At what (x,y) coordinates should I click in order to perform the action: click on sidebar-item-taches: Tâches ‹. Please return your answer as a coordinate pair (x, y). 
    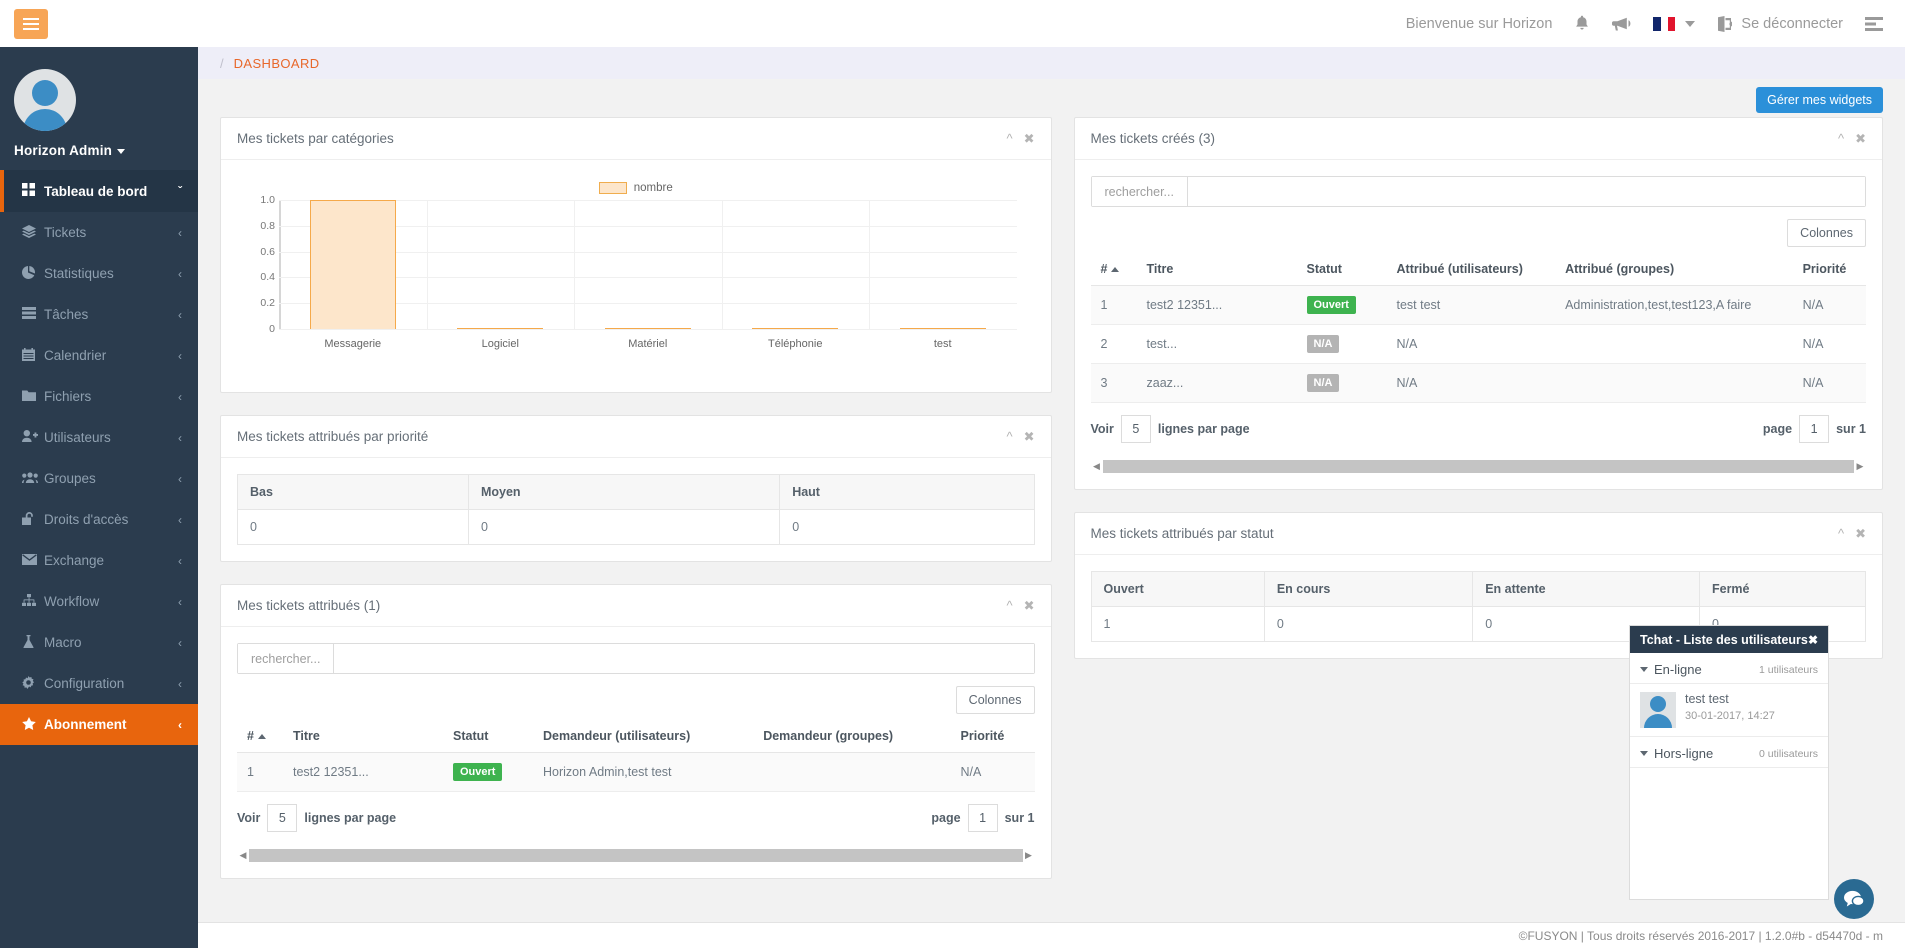
    Looking at the image, I should click on (99, 314).